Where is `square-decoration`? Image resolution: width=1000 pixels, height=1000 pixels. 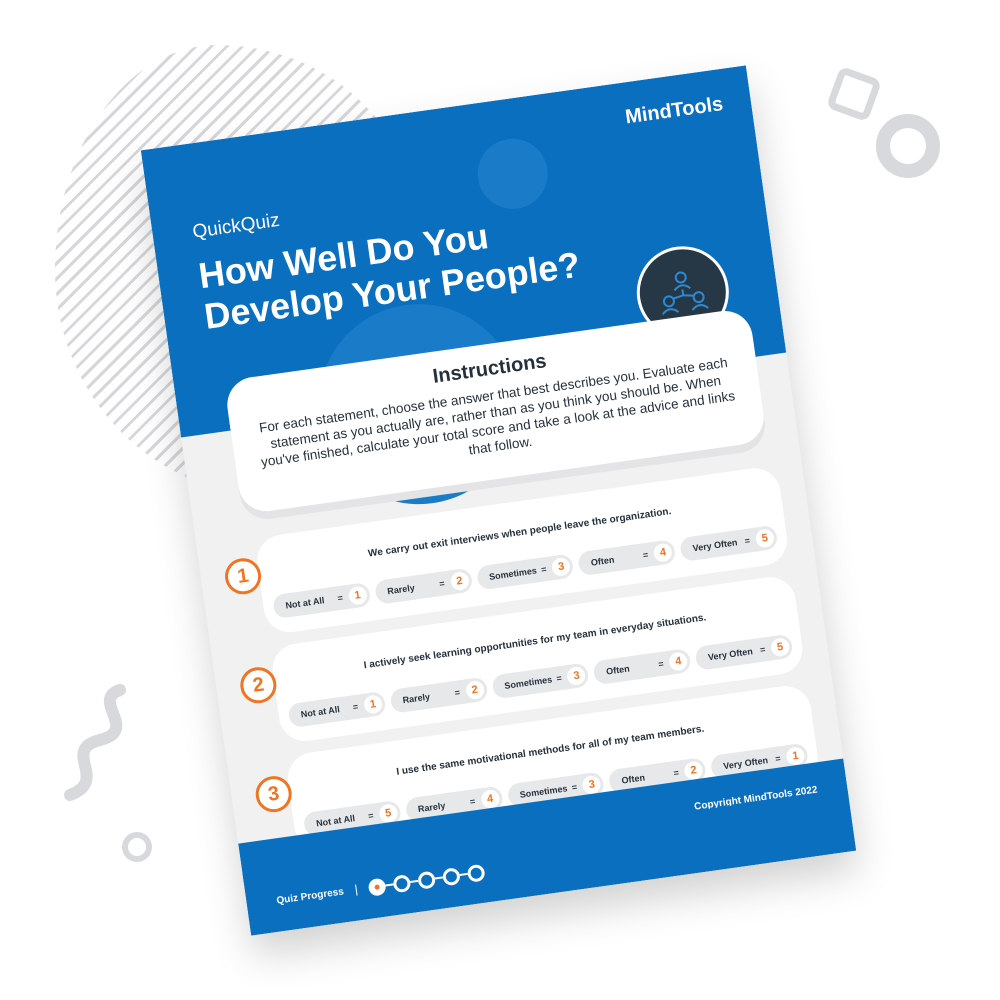
square-decoration is located at coordinates (854, 94).